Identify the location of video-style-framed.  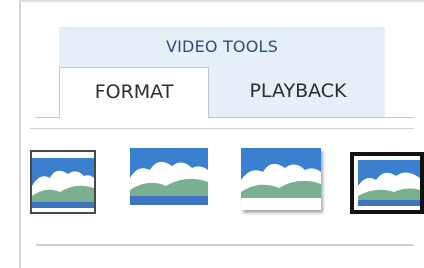
(63, 182).